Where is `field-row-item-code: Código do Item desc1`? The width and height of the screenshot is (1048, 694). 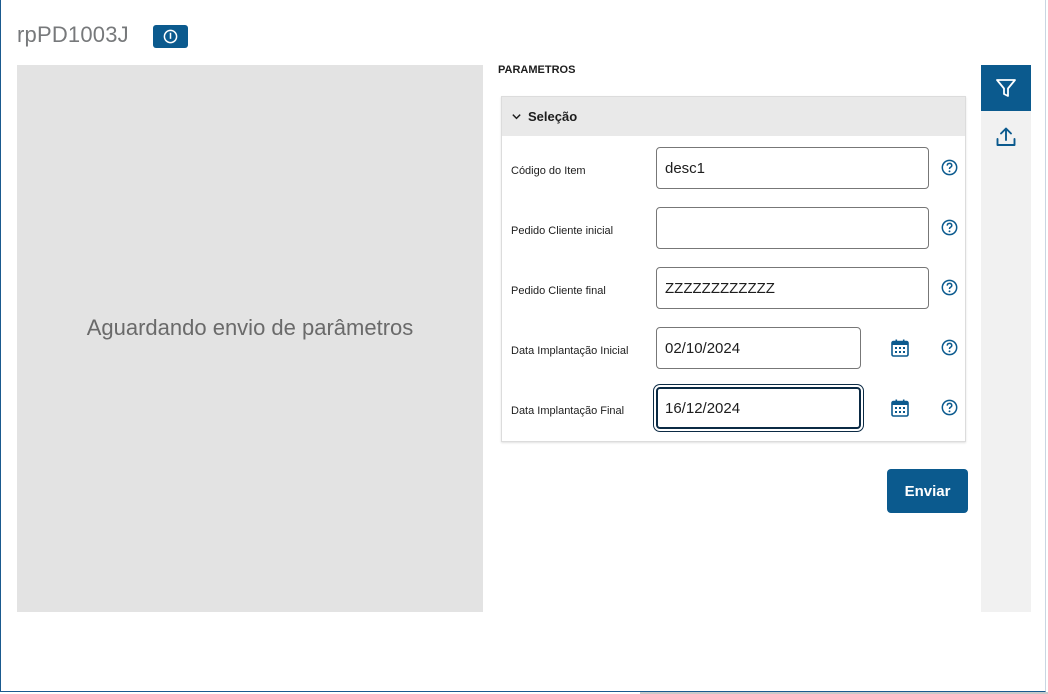 field-row-item-code: Código do Item desc1 is located at coordinates (734, 167).